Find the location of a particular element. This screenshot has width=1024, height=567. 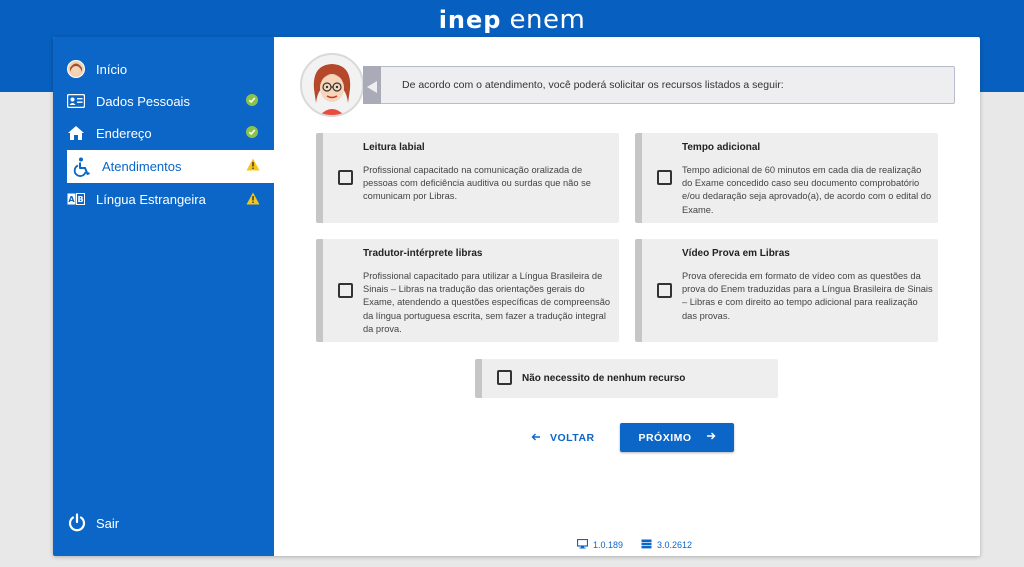

monitor-icon is located at coordinates (582, 544).